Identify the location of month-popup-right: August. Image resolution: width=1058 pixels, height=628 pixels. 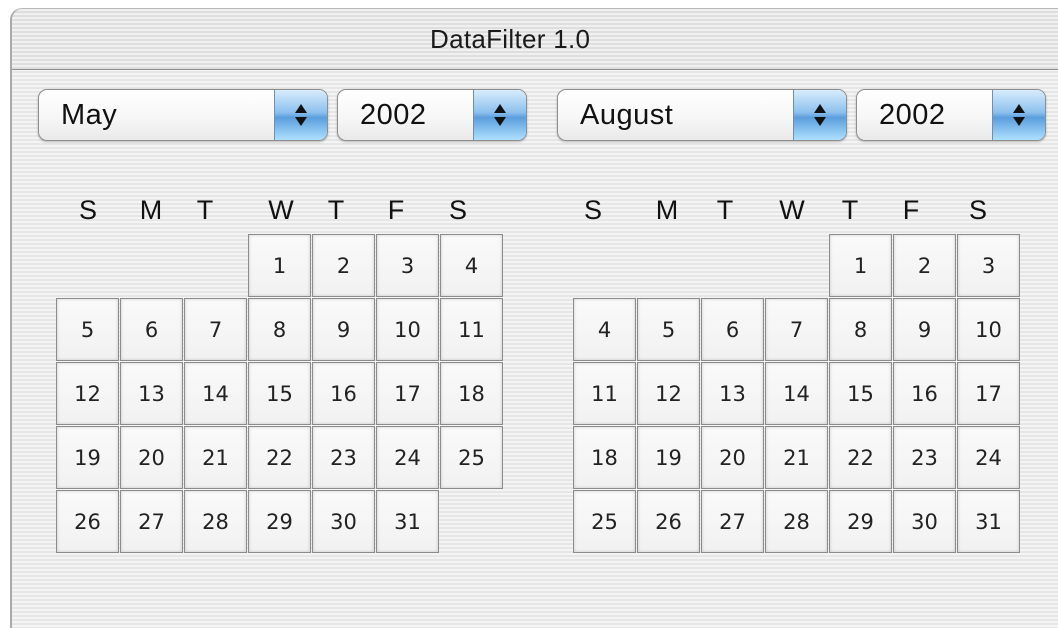
(702, 115).